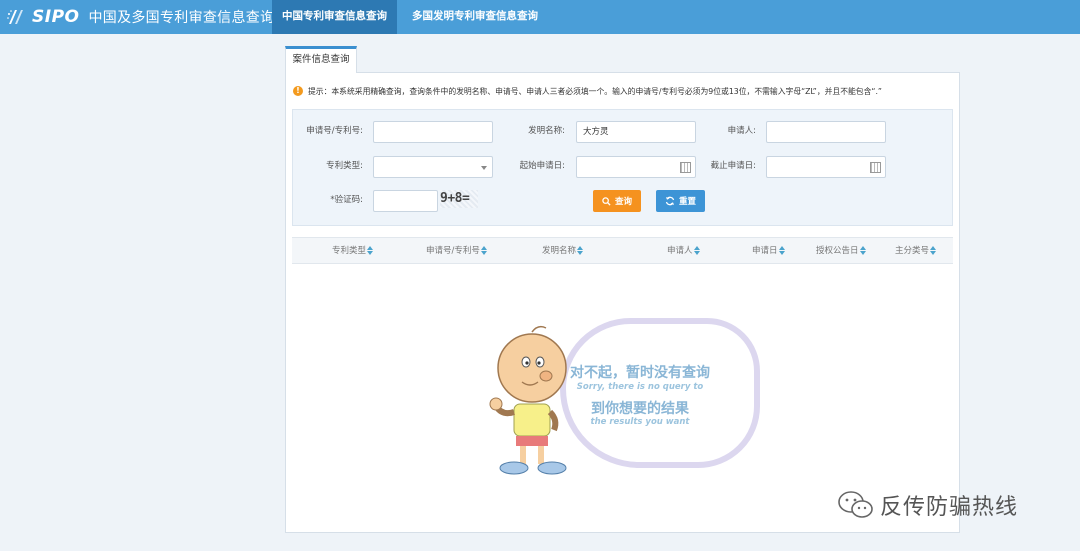  I want to click on start-date-label: 起始申请日:, so click(542, 166).